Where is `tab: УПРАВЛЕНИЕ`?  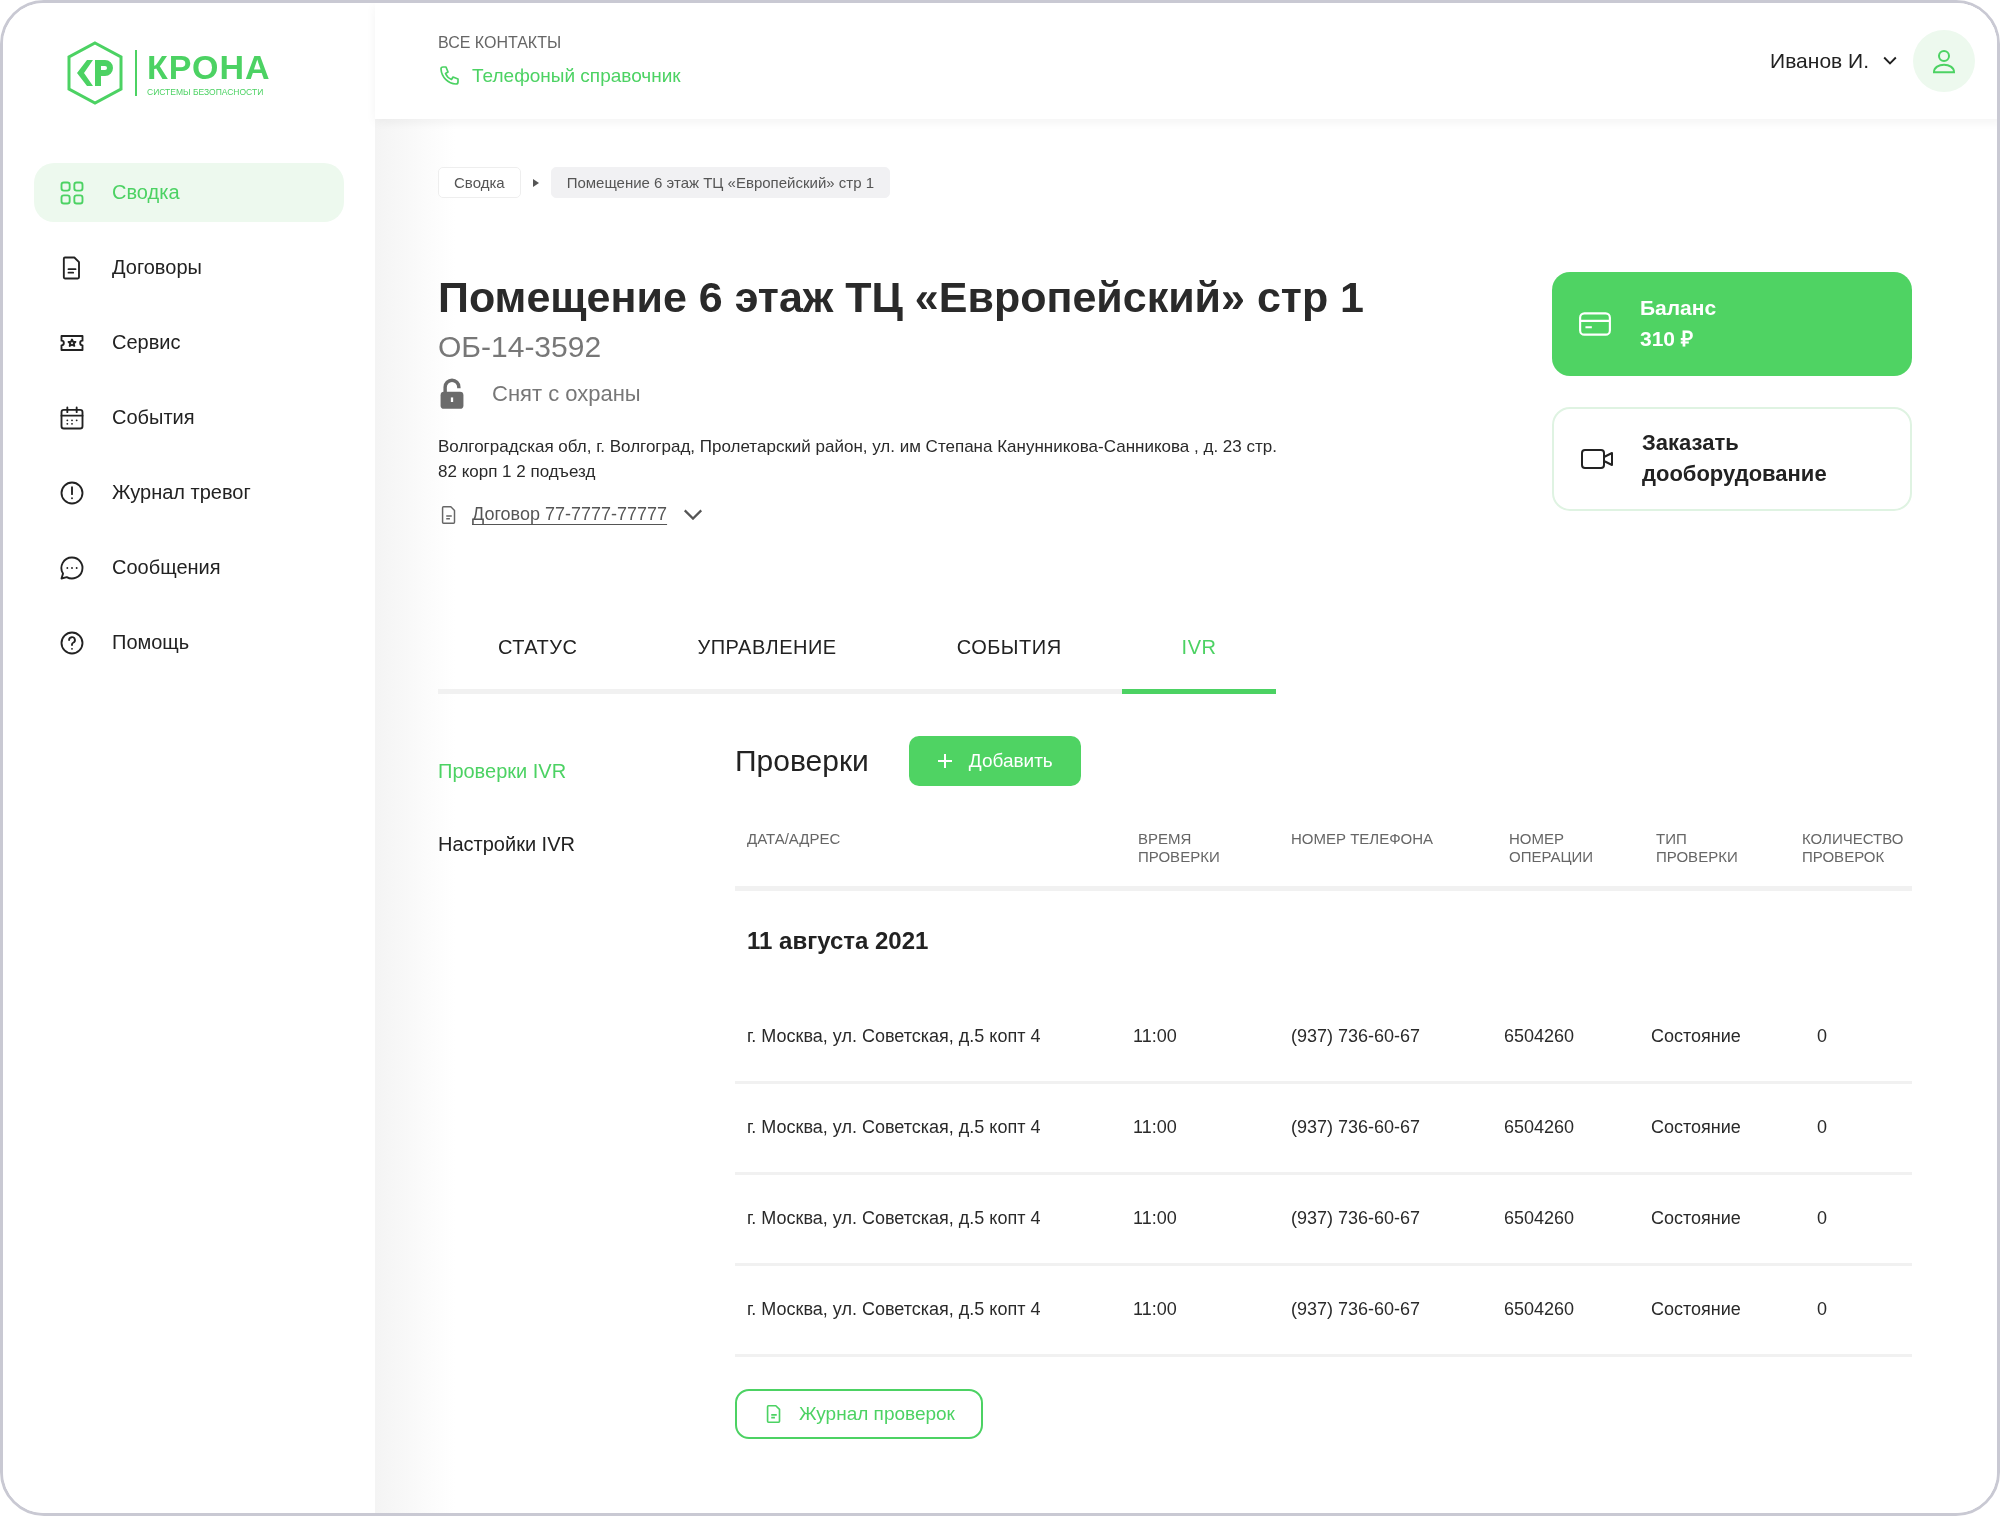
tab: УПРАВЛЕНИЕ is located at coordinates (767, 664).